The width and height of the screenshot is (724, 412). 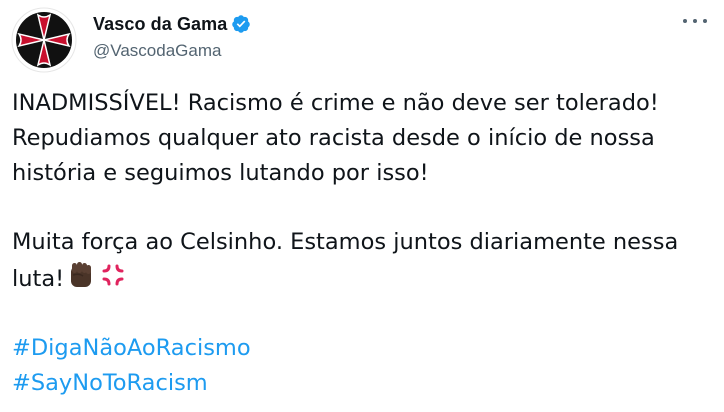 I want to click on hashtag-link: #DigaNãoAoRacismo, so click(x=362, y=348).